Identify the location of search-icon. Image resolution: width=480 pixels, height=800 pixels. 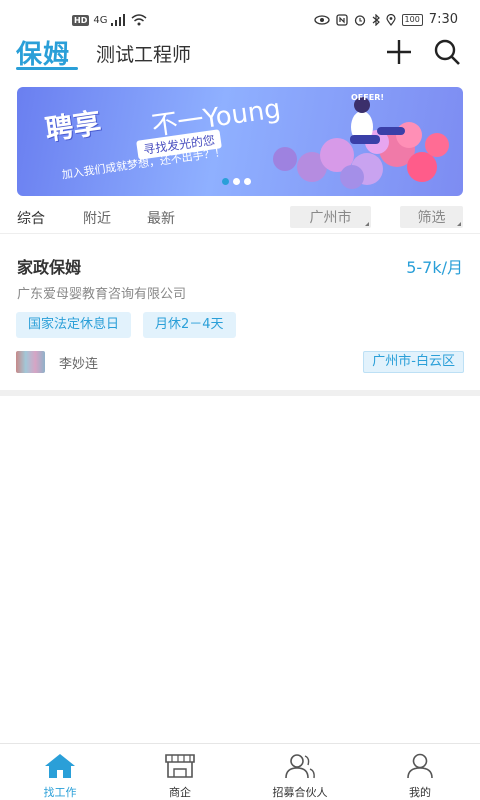
(447, 52).